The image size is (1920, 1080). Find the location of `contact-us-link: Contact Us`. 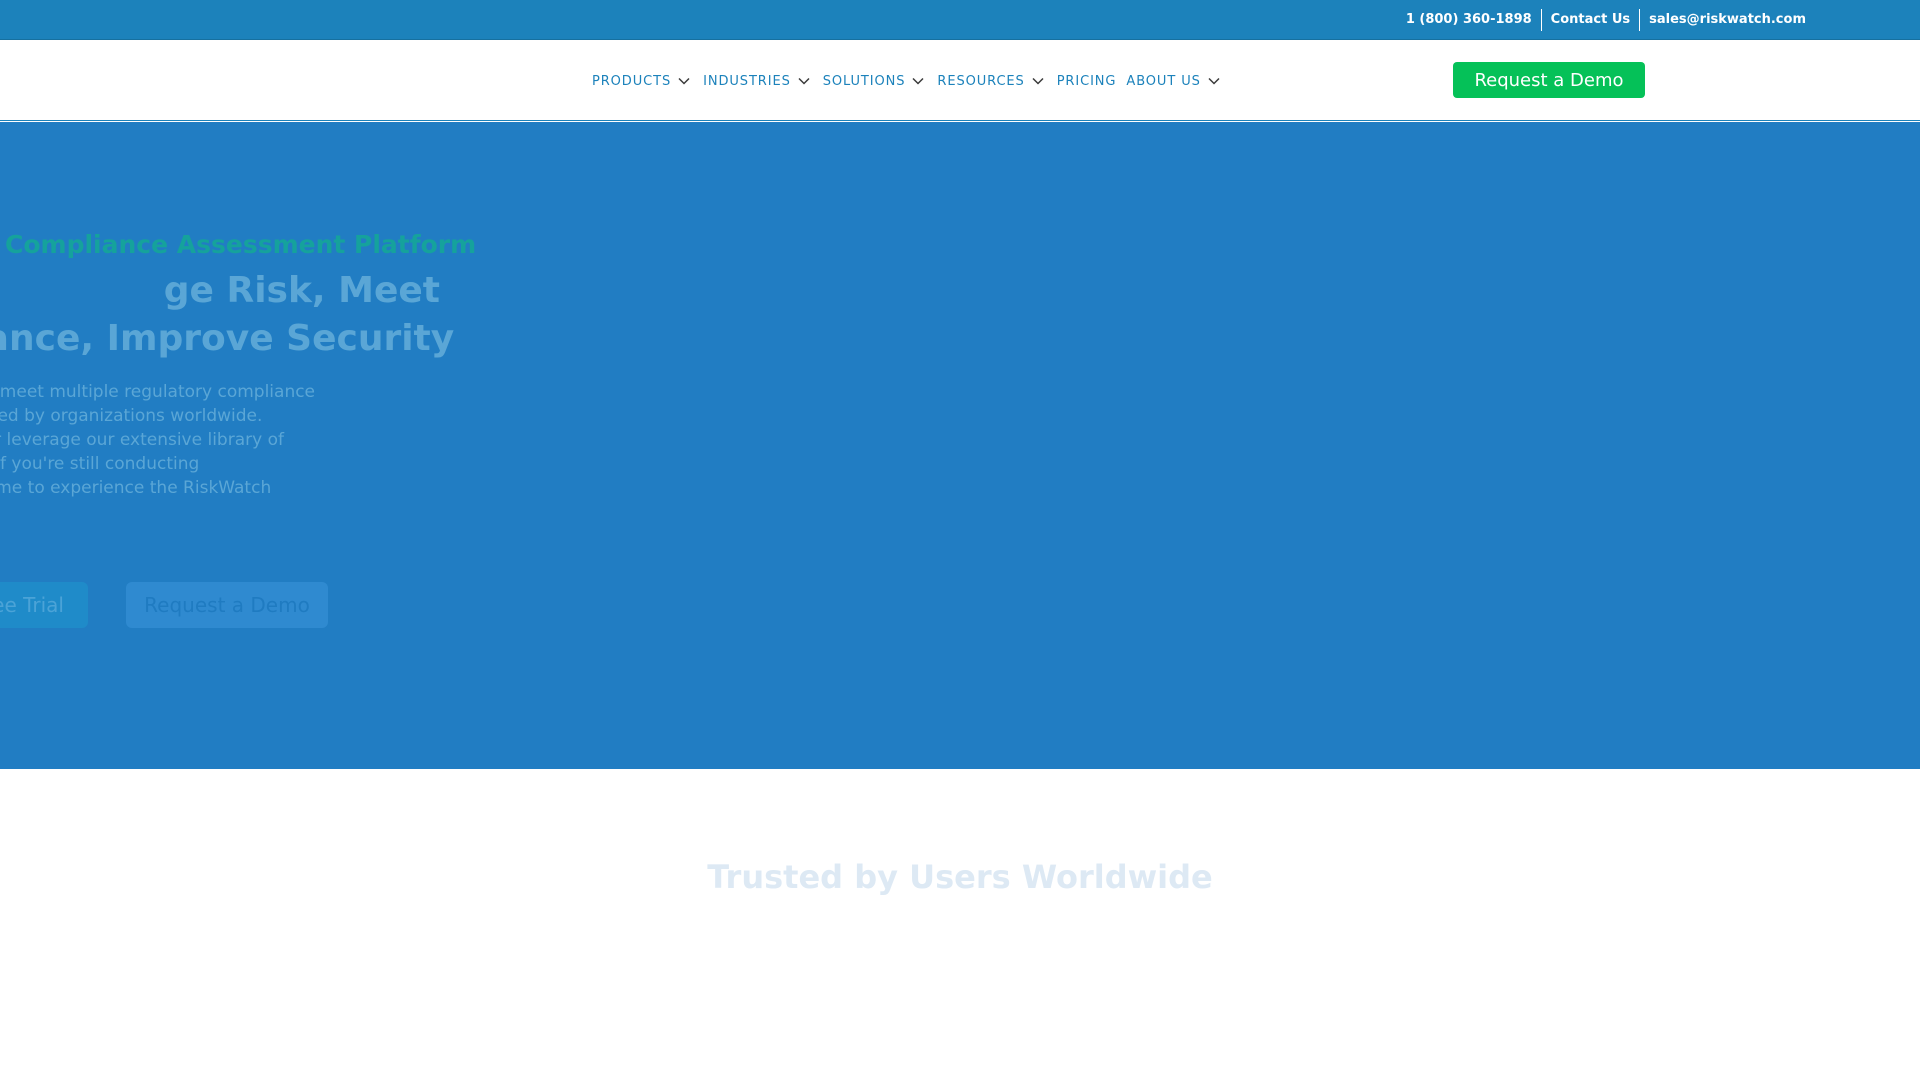

contact-us-link: Contact Us is located at coordinates (1590, 20).